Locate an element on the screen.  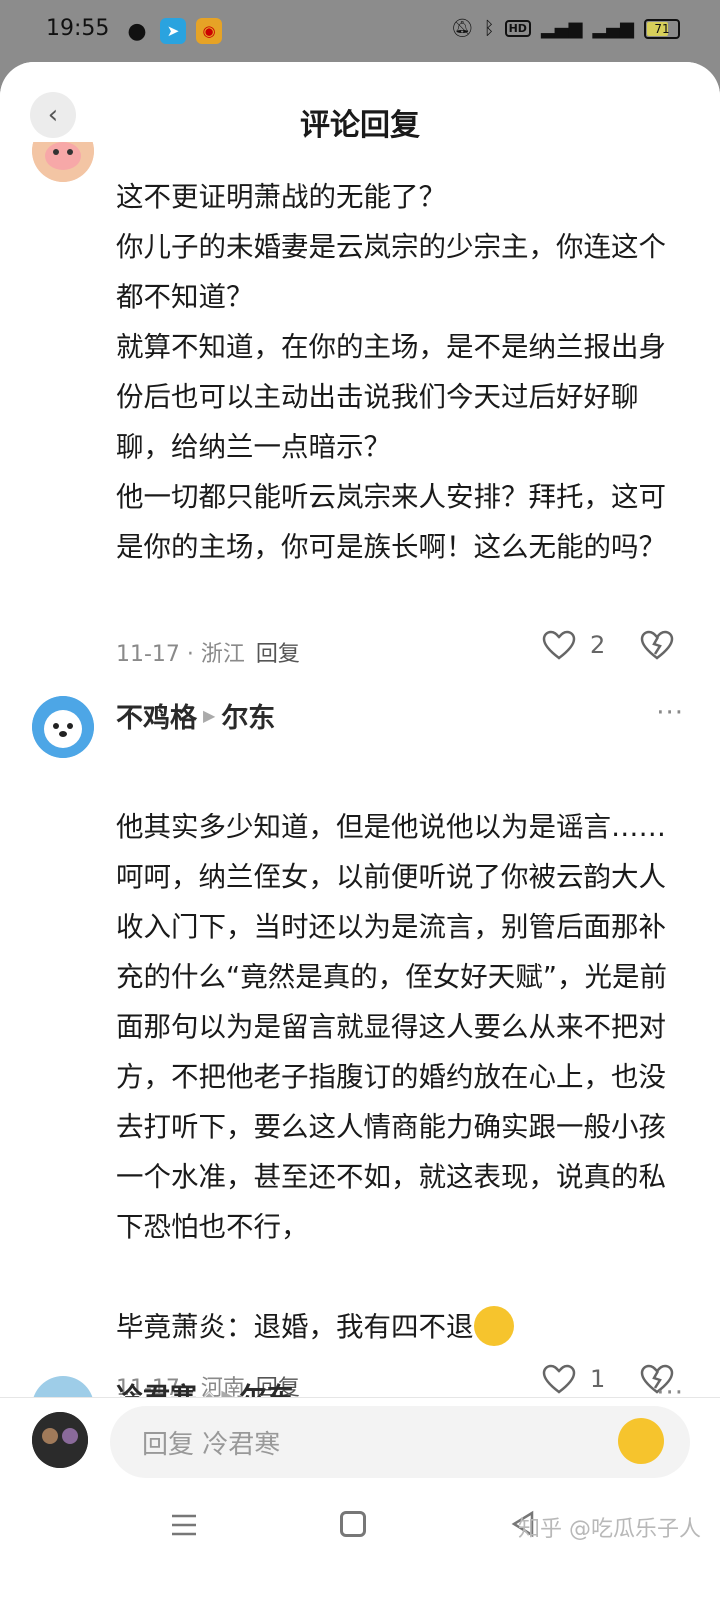
signal-icon: ▂▄▆ is located at coordinates (561, 28).